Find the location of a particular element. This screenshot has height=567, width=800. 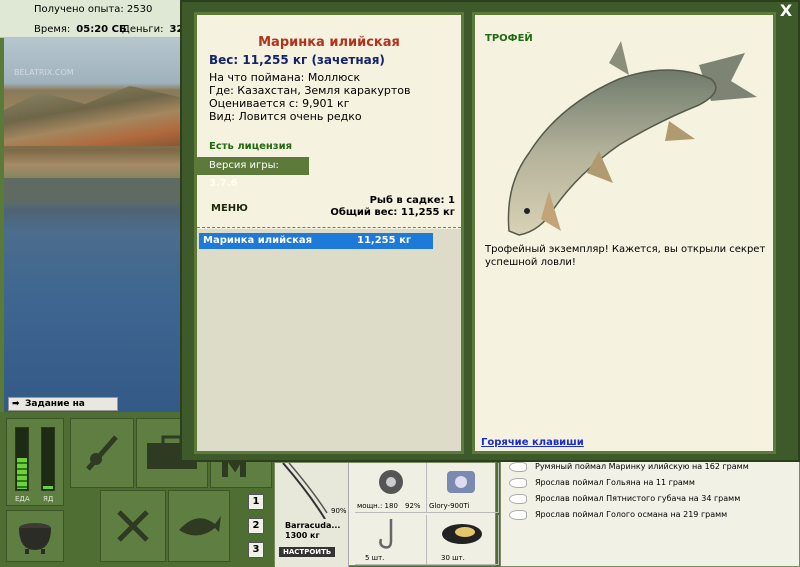

catch-location: Где: Казахстан, Земля каракуртов is located at coordinates (310, 90).